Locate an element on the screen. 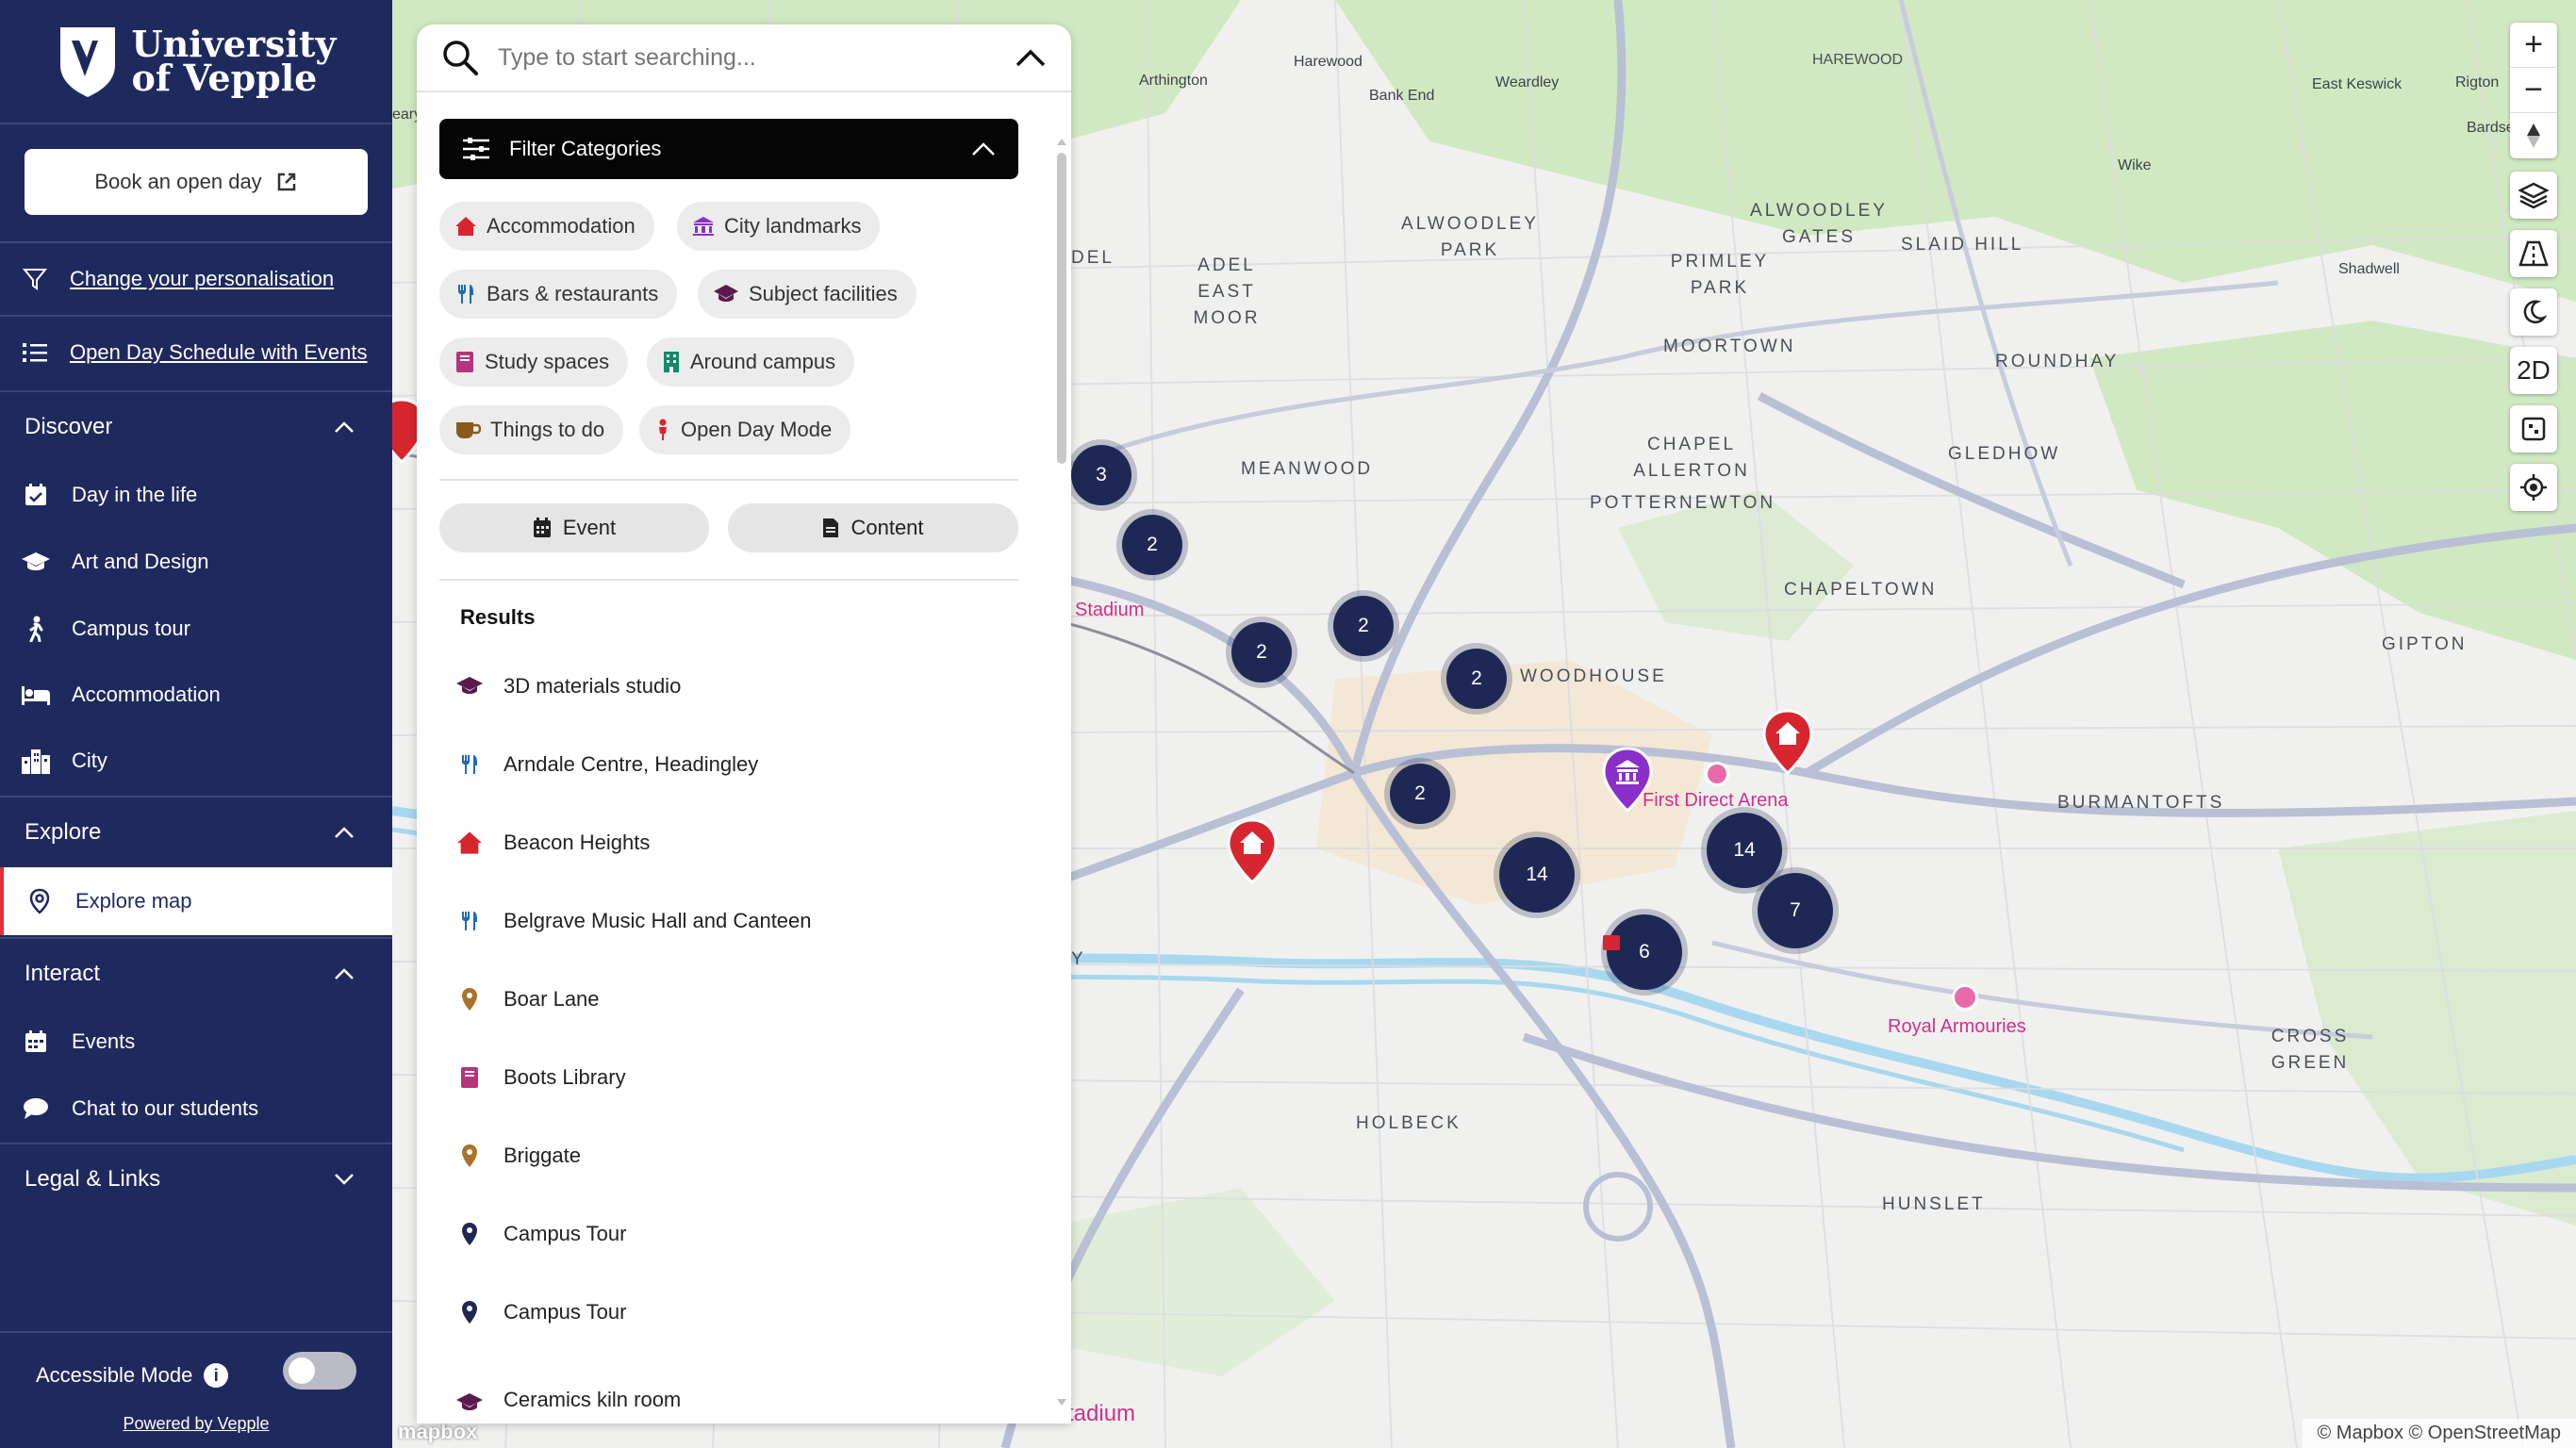  landmark-pin-icon is located at coordinates (1627, 780).